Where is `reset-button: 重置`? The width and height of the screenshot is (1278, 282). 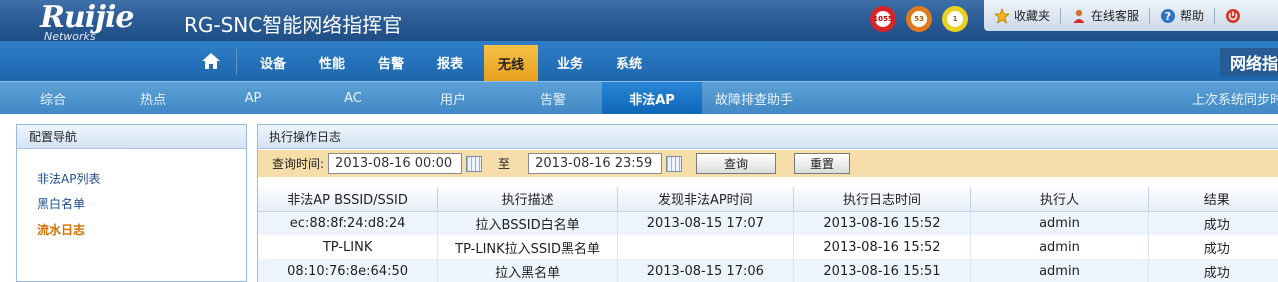 reset-button: 重置 is located at coordinates (822, 163).